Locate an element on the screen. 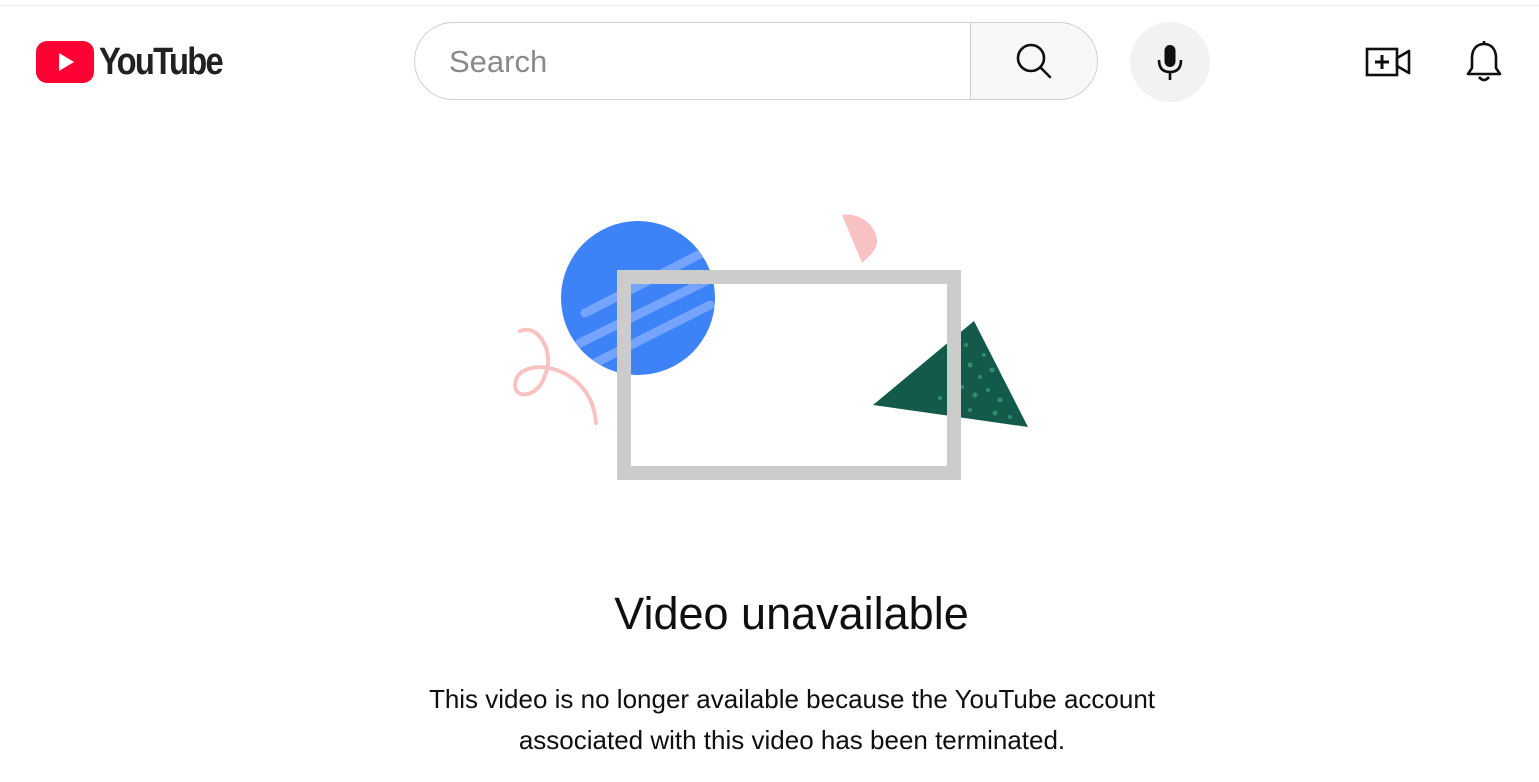 This screenshot has height=782, width=1539. video-unavailable-illustration is located at coordinates (770, 347).